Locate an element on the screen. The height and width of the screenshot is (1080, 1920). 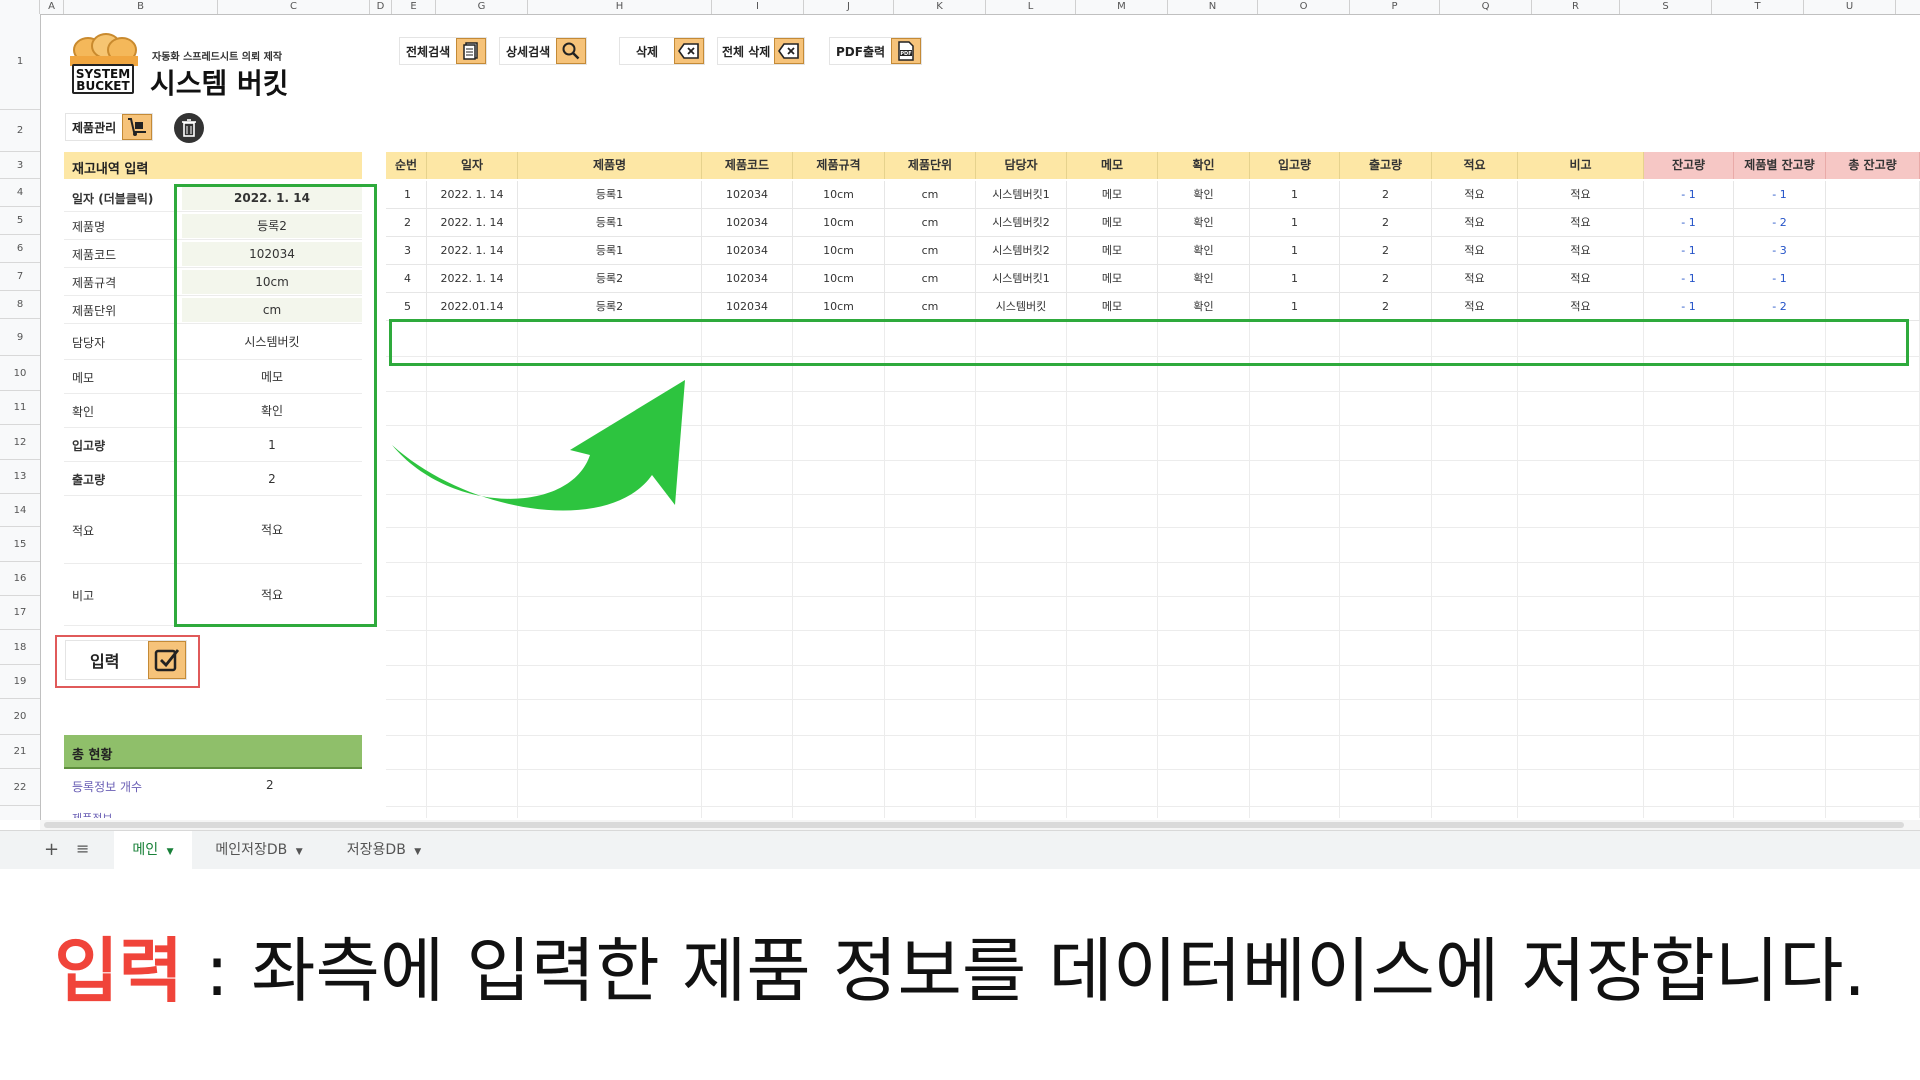
product-manage-button: 제품관리 is located at coordinates (109, 127).